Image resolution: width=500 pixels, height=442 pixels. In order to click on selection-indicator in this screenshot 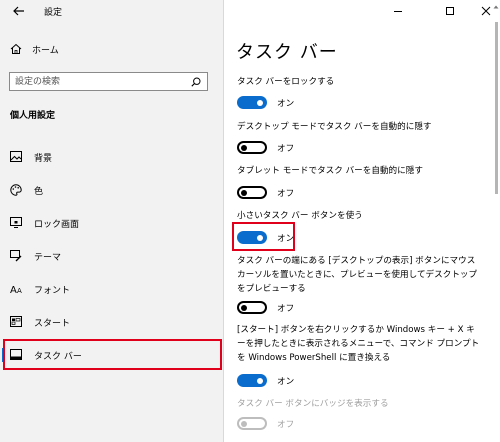, I will do `click(3, 355)`.